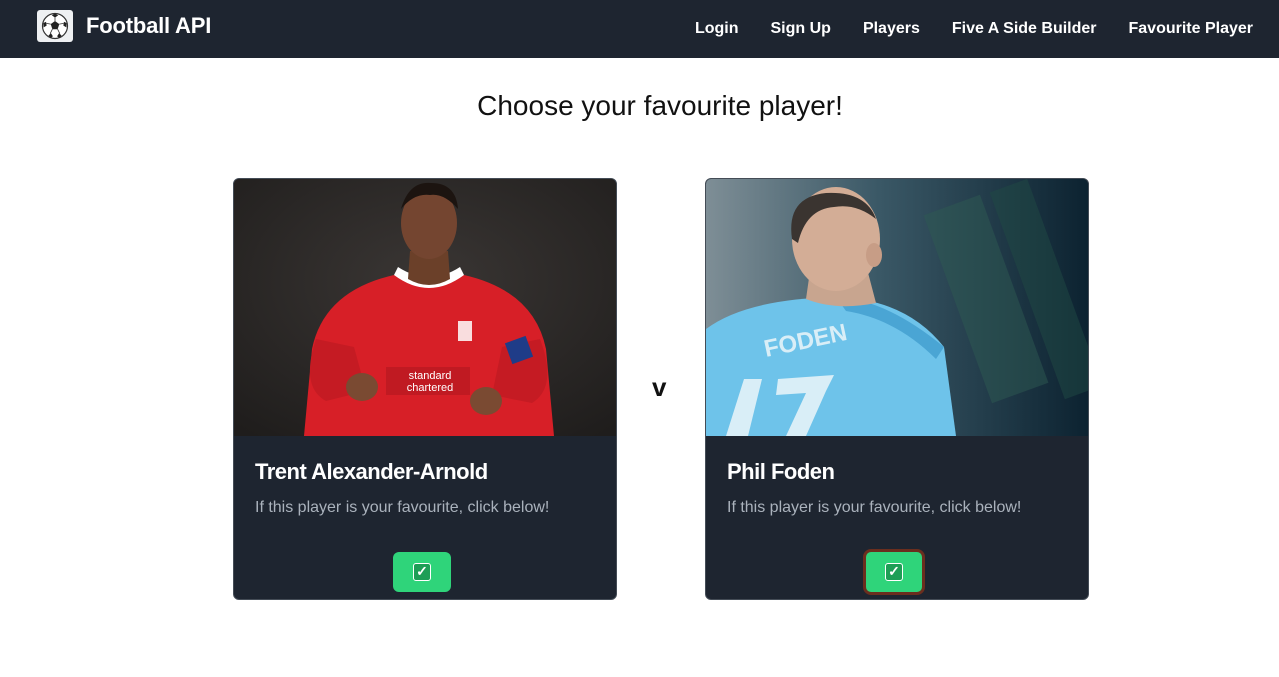 The height and width of the screenshot is (677, 1279). I want to click on nav-five-a-side-builder: Five A Side Builder, so click(1024, 29).